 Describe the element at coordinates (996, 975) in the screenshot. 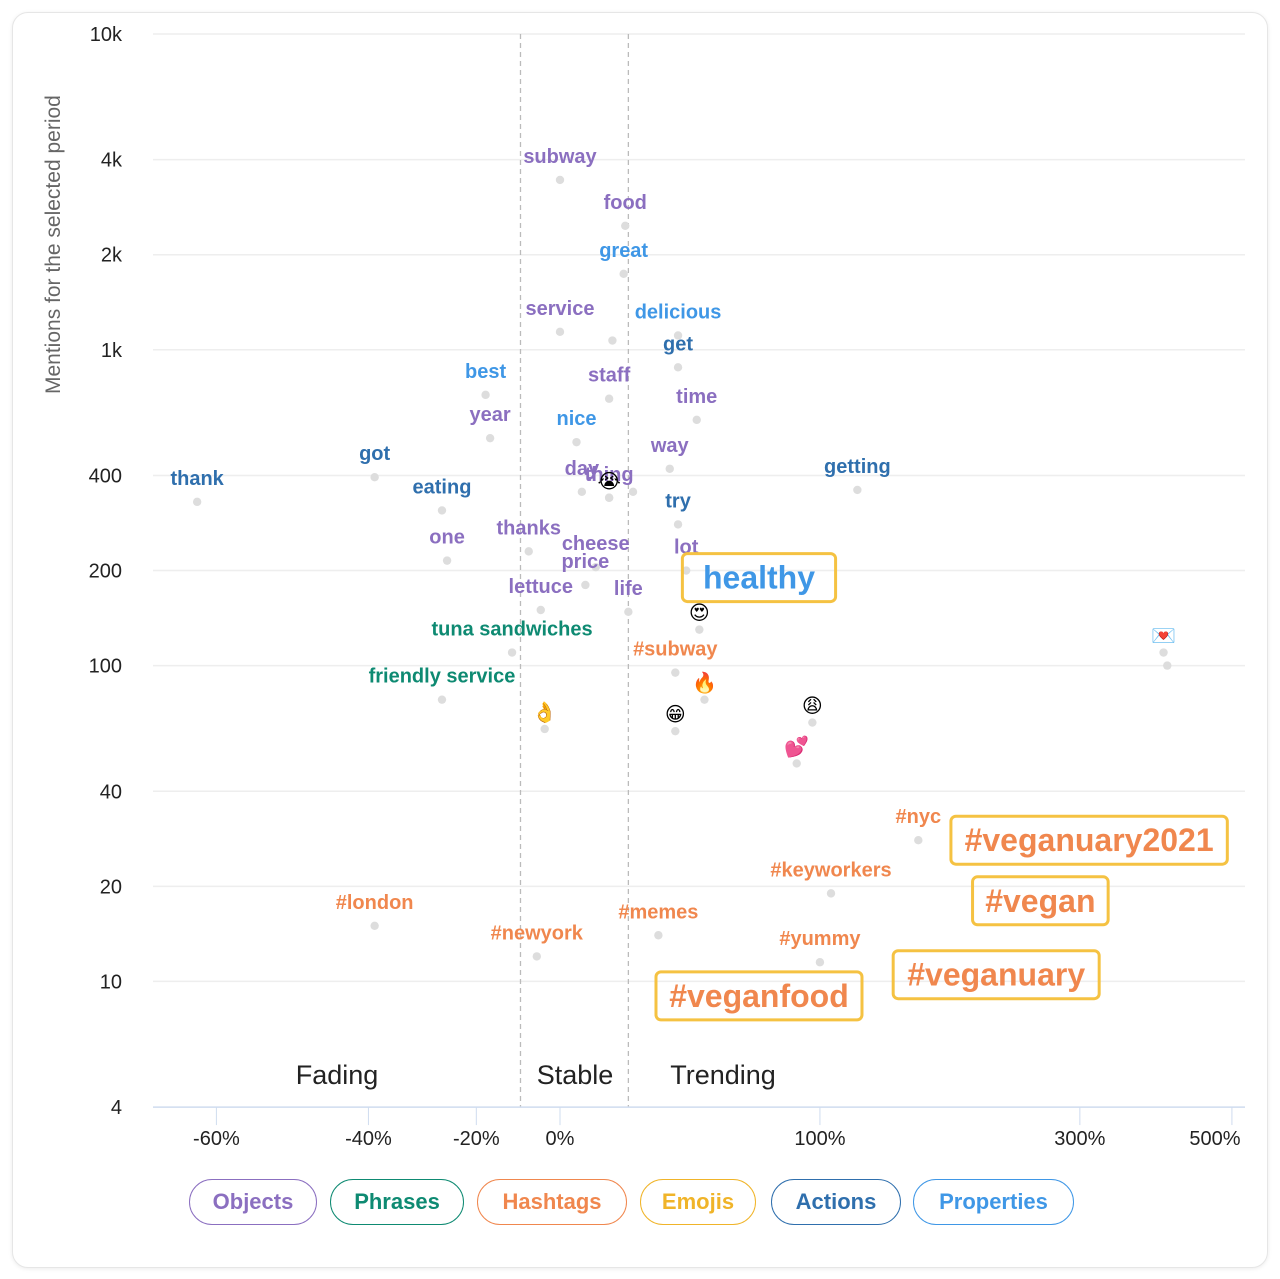

I see `highlighted-label: #veganuary` at that location.